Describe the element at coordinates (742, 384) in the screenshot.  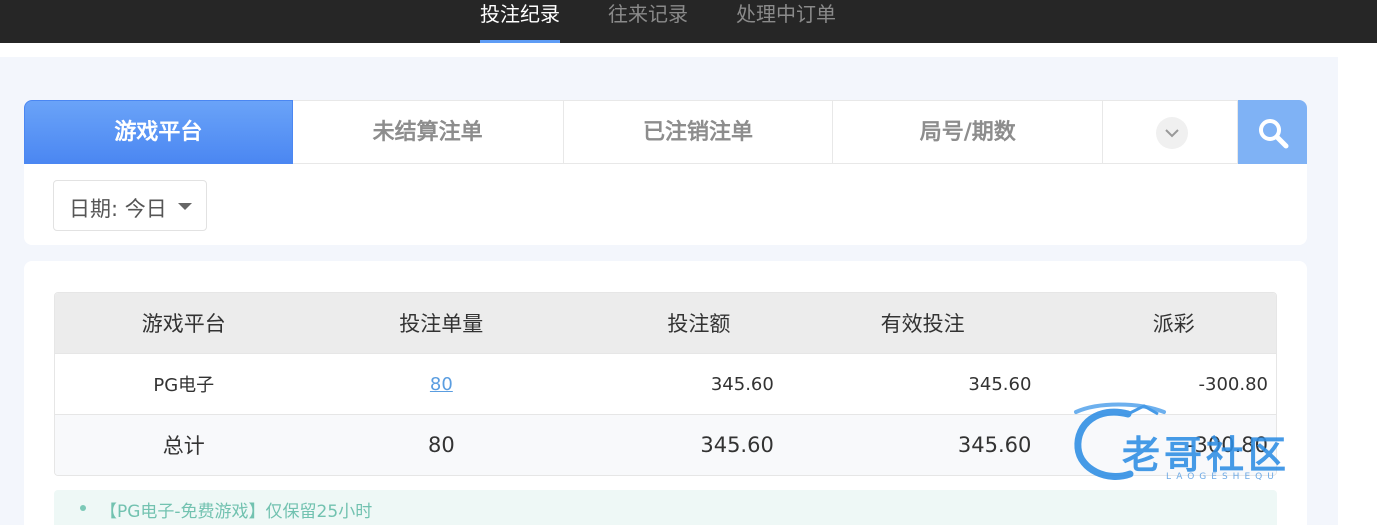
I see `cell-bet-amount: 345.60` at that location.